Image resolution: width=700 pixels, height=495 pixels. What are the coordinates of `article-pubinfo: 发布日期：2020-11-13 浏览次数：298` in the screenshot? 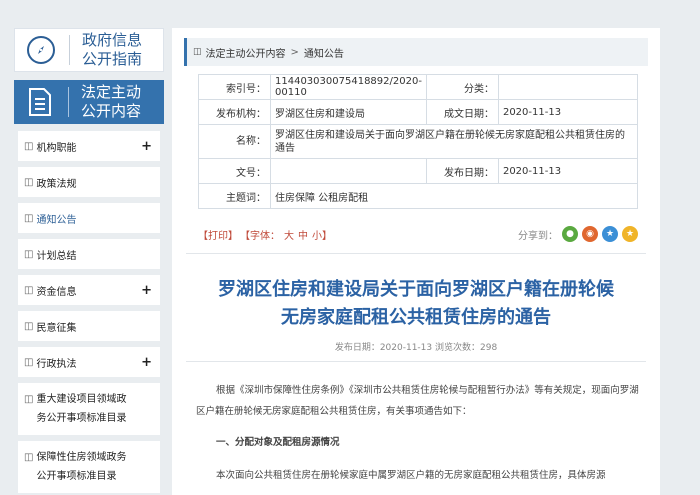 It's located at (416, 348).